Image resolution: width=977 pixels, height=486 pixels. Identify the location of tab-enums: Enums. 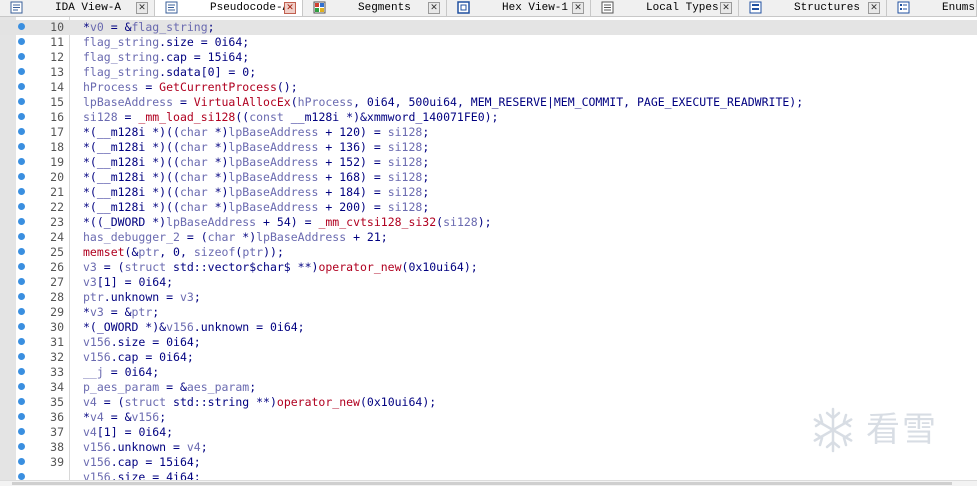
(932, 8).